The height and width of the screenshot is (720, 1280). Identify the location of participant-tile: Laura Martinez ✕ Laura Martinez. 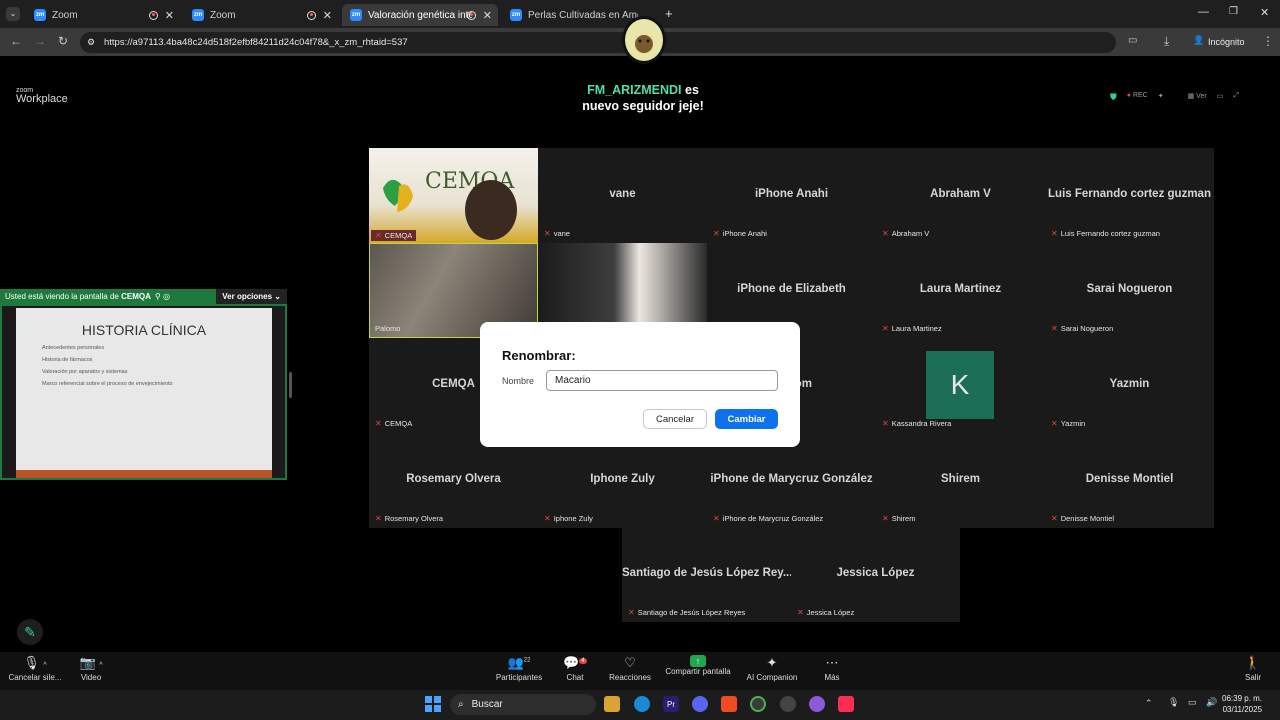
(960, 290).